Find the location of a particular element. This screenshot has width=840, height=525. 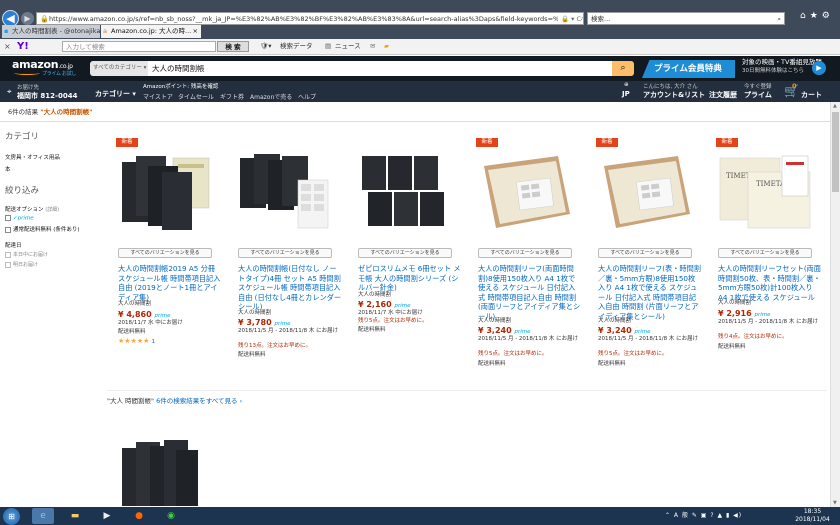

amazon-search-input: 大人の時間割帳 is located at coordinates (380, 68).